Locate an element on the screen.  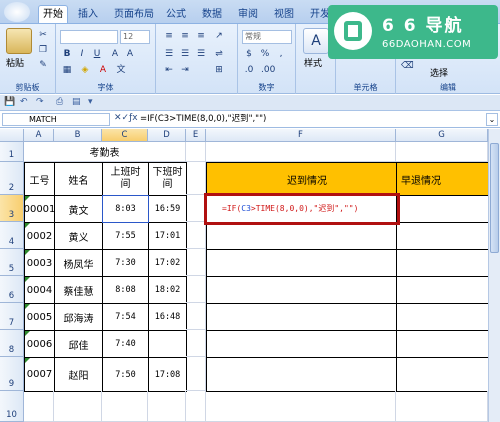
formula-input: =IF(C3>TIME(8,0,0),"迟到","") is located at coordinates (203, 119).